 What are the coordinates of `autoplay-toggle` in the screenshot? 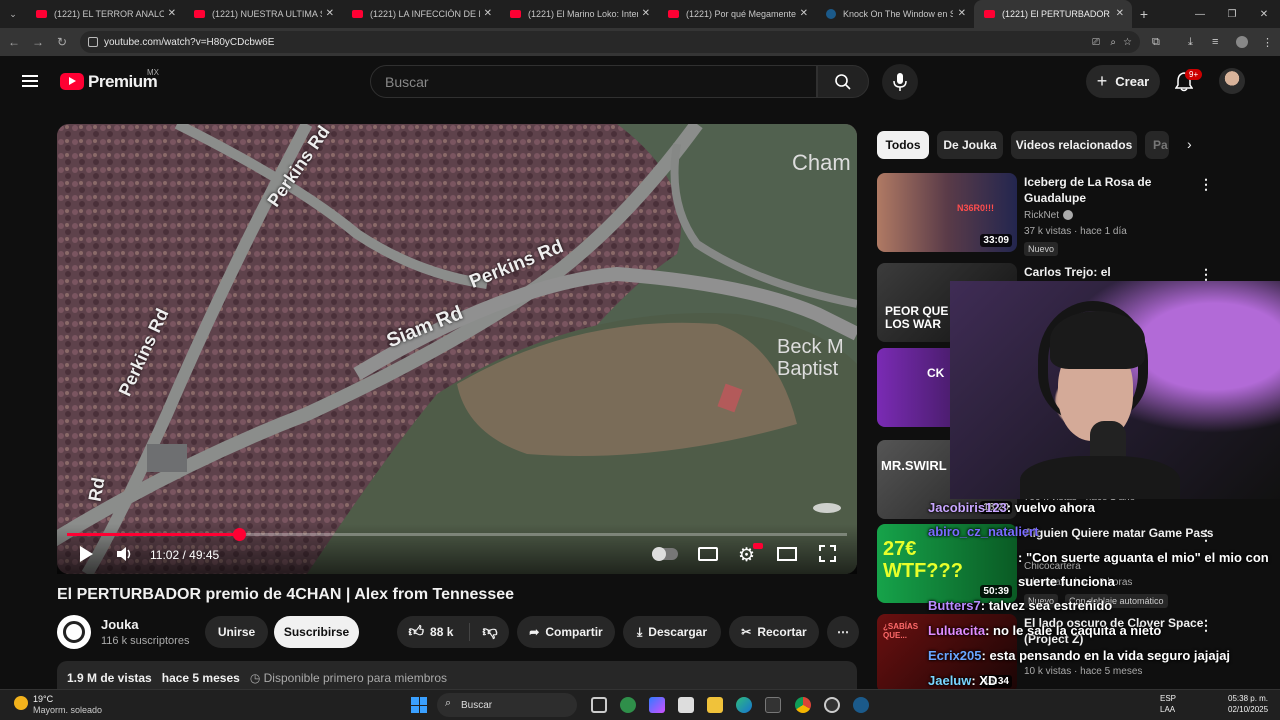 It's located at (665, 554).